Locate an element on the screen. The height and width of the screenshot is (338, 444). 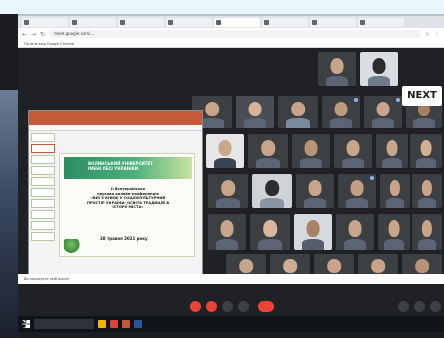
screen-share-notice: Ви показуєте свій екран is located at coordinates (231, 279).